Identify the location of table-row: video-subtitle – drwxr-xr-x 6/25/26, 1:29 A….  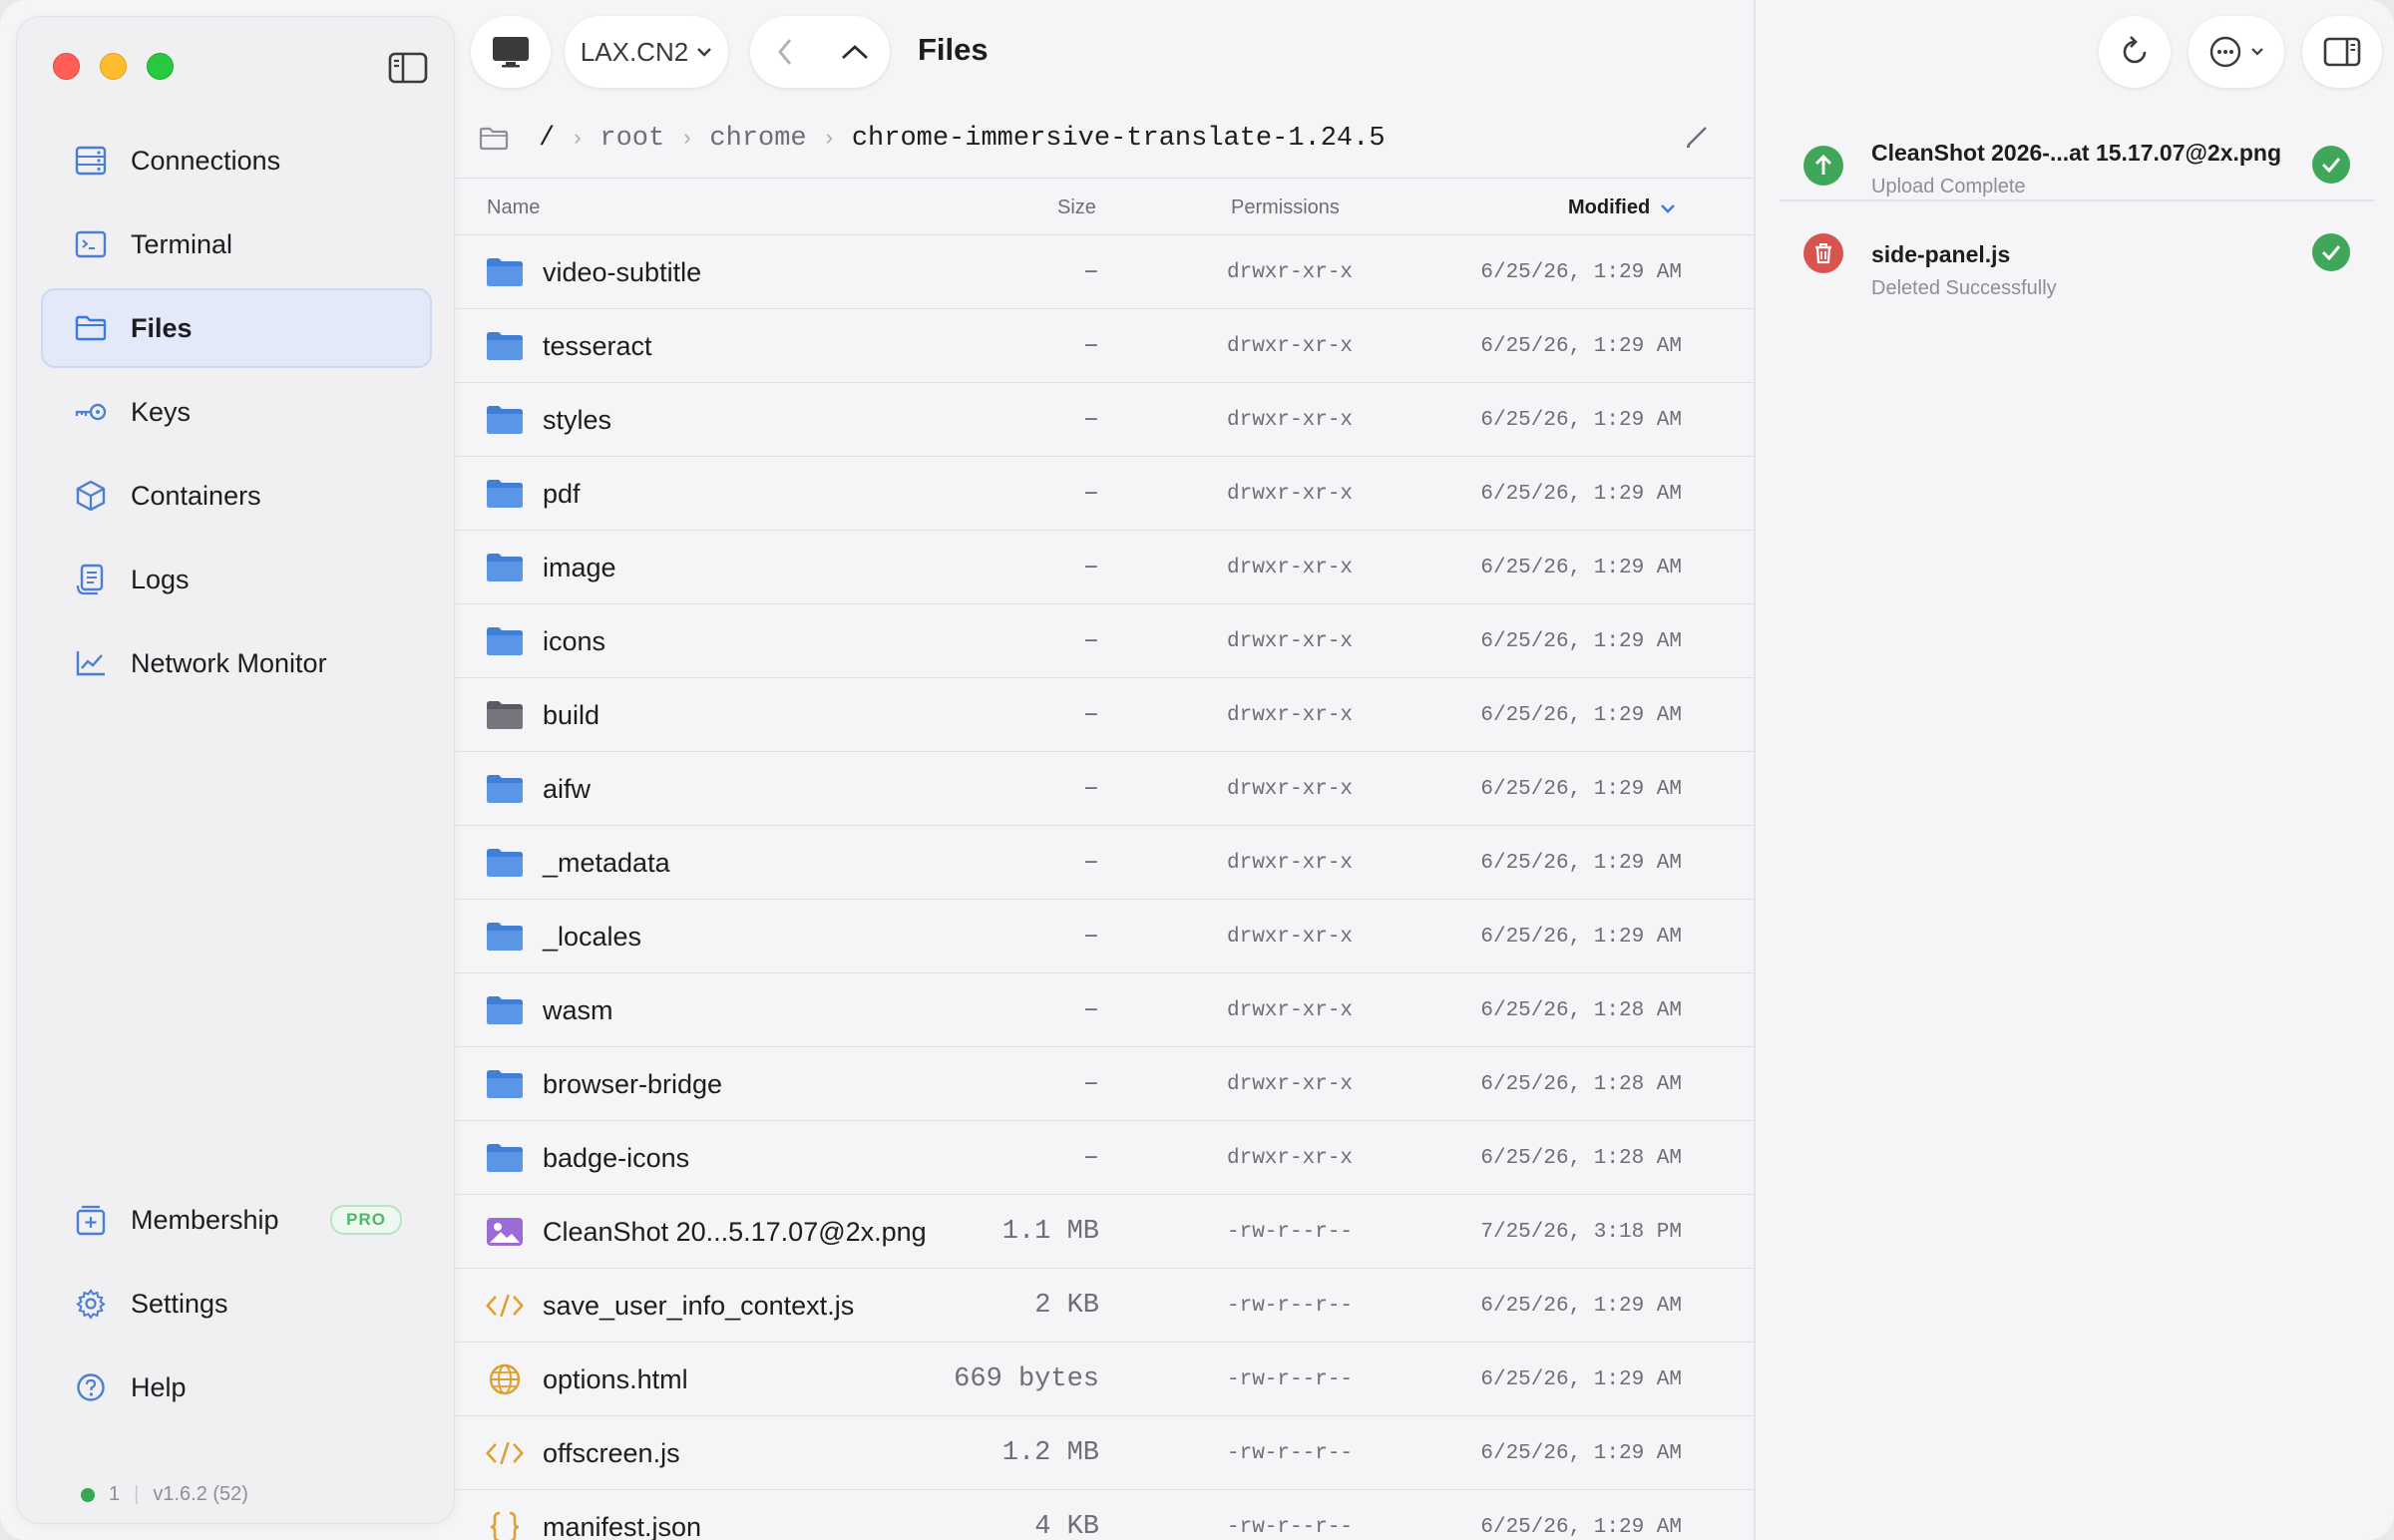
(1104, 272).